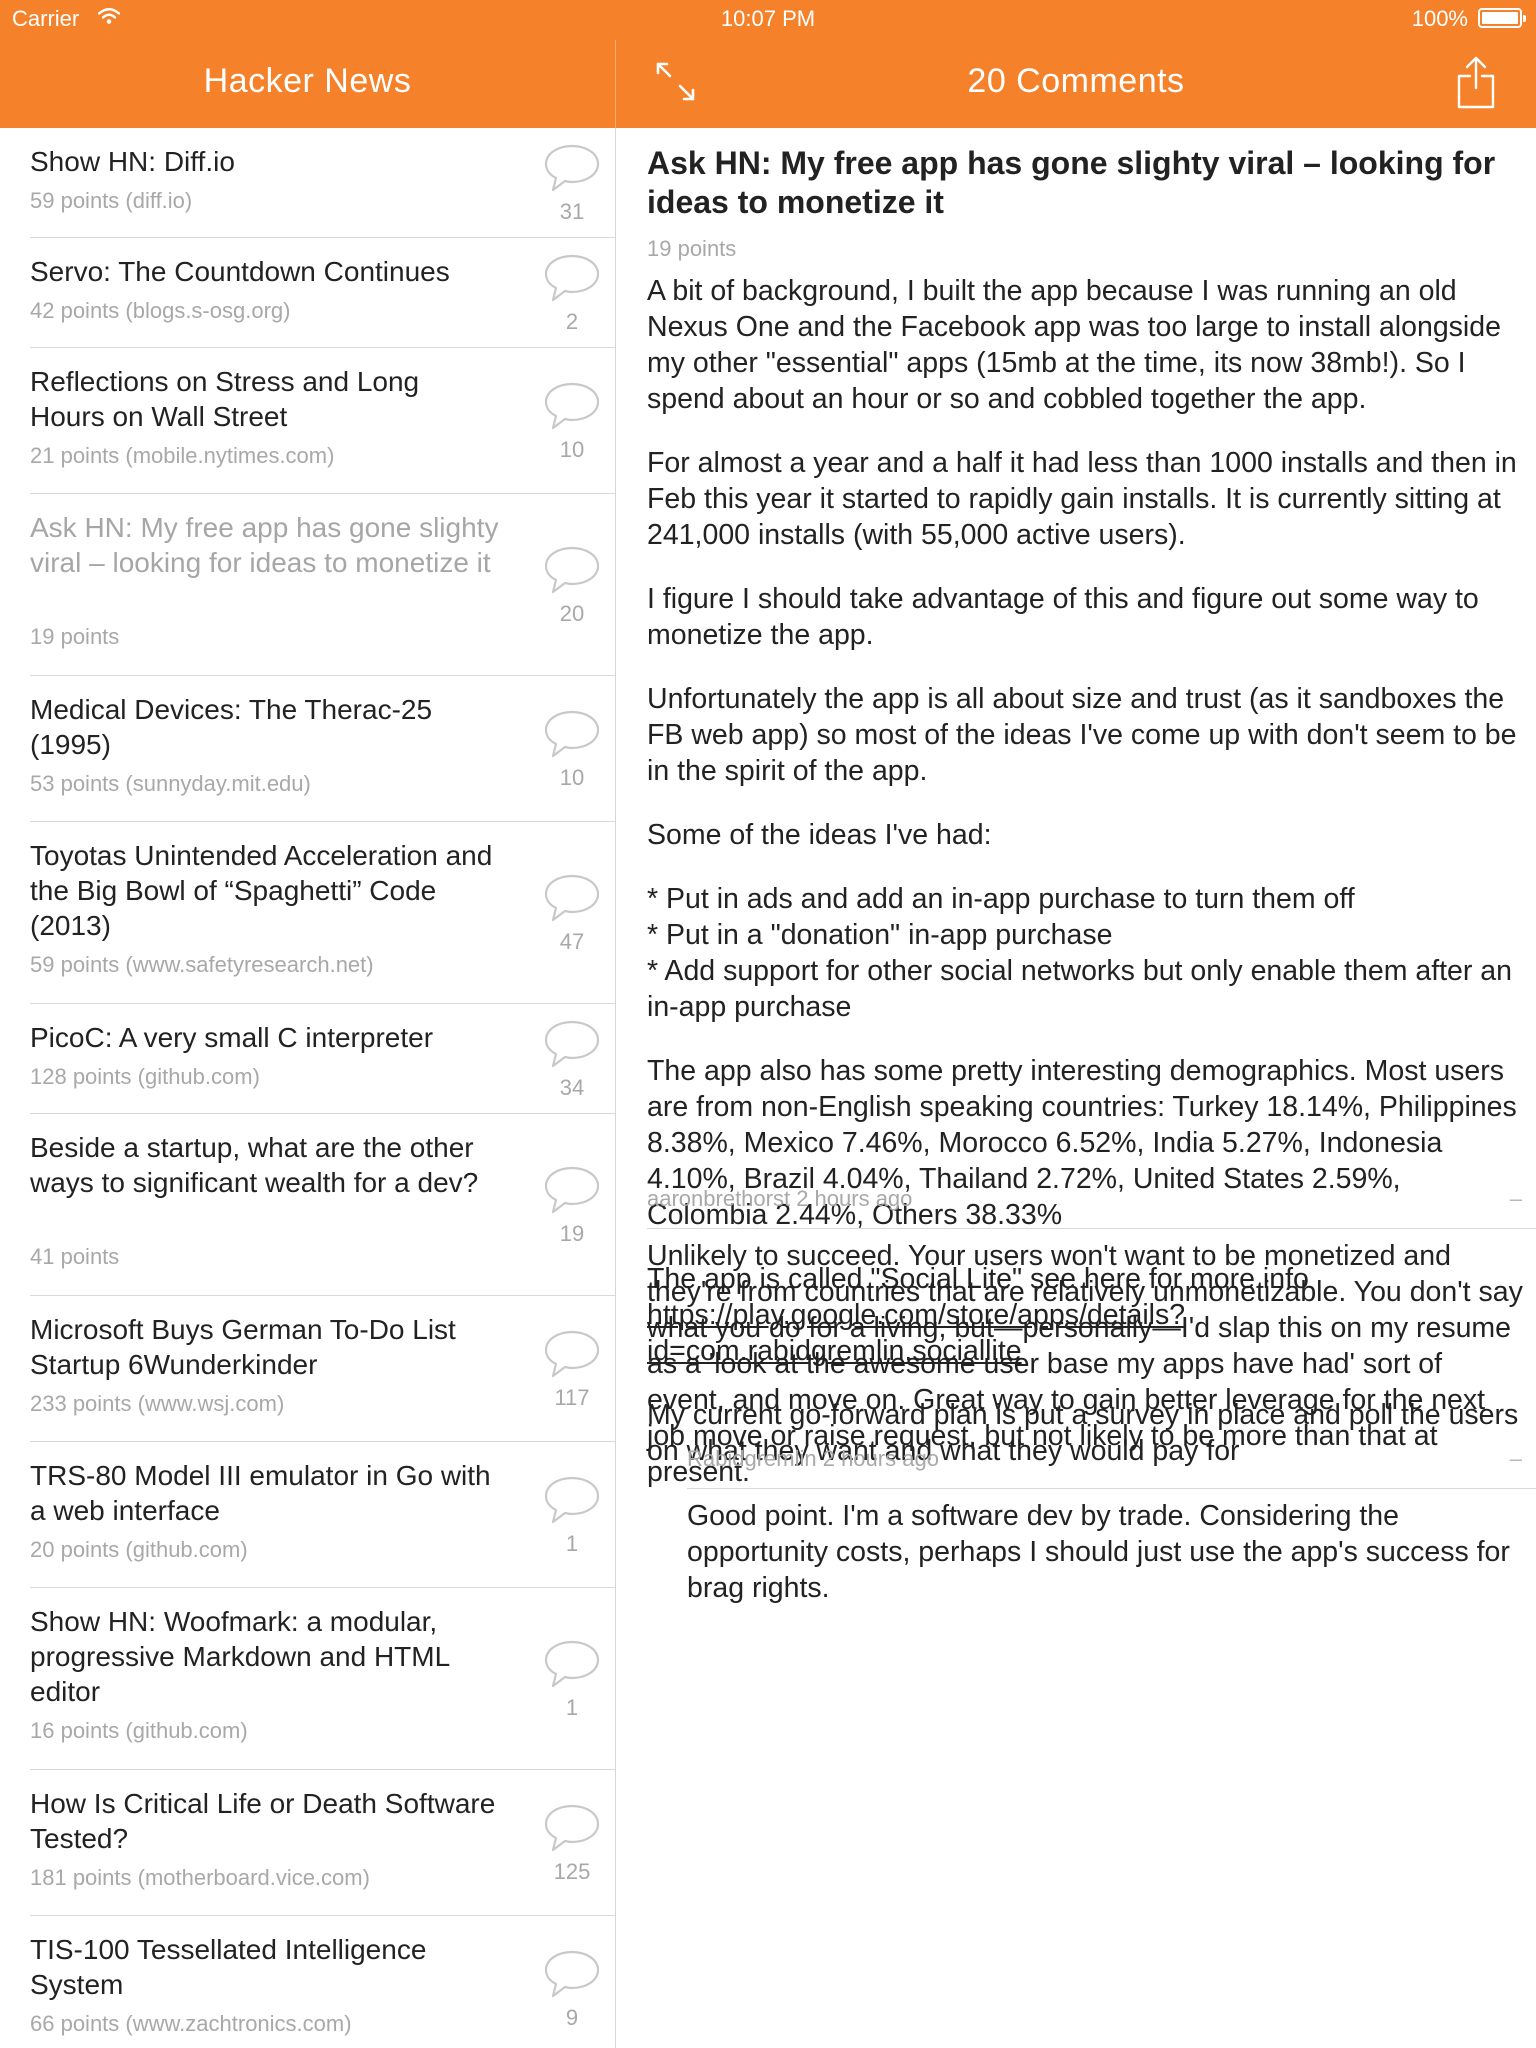  Describe the element at coordinates (692, 248) in the screenshot. I see `story-points: 19 points` at that location.